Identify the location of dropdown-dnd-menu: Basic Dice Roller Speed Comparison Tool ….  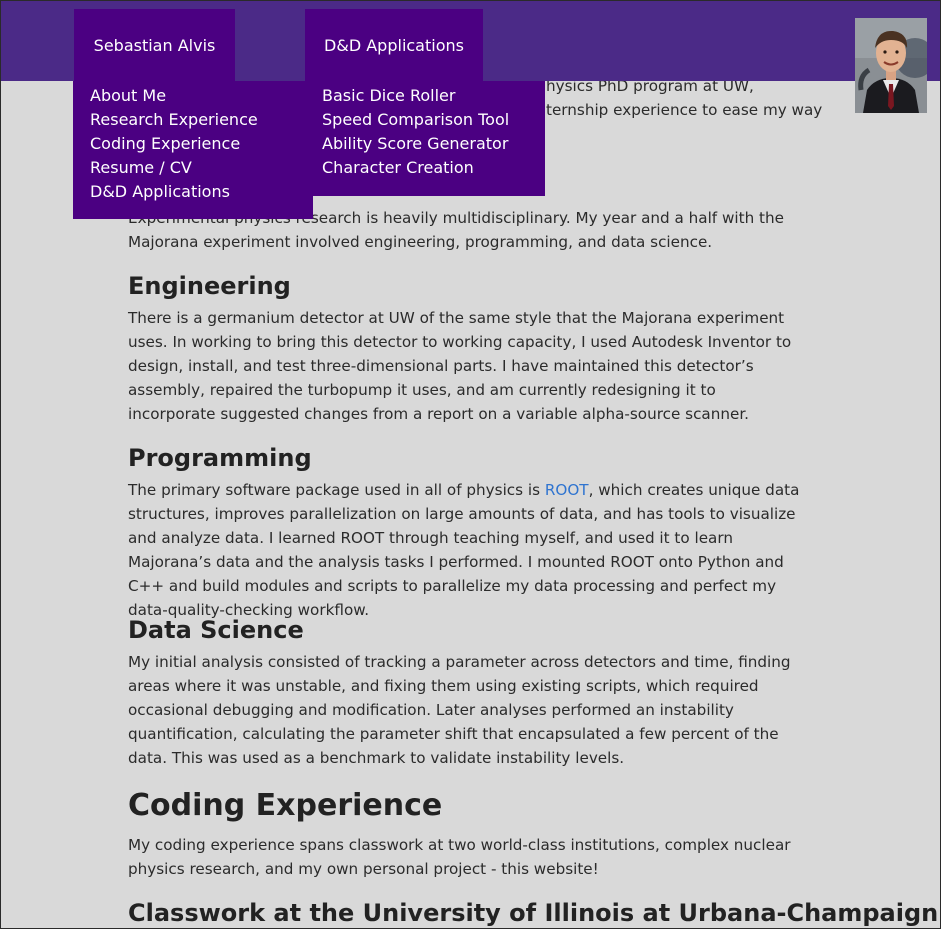
(425, 138).